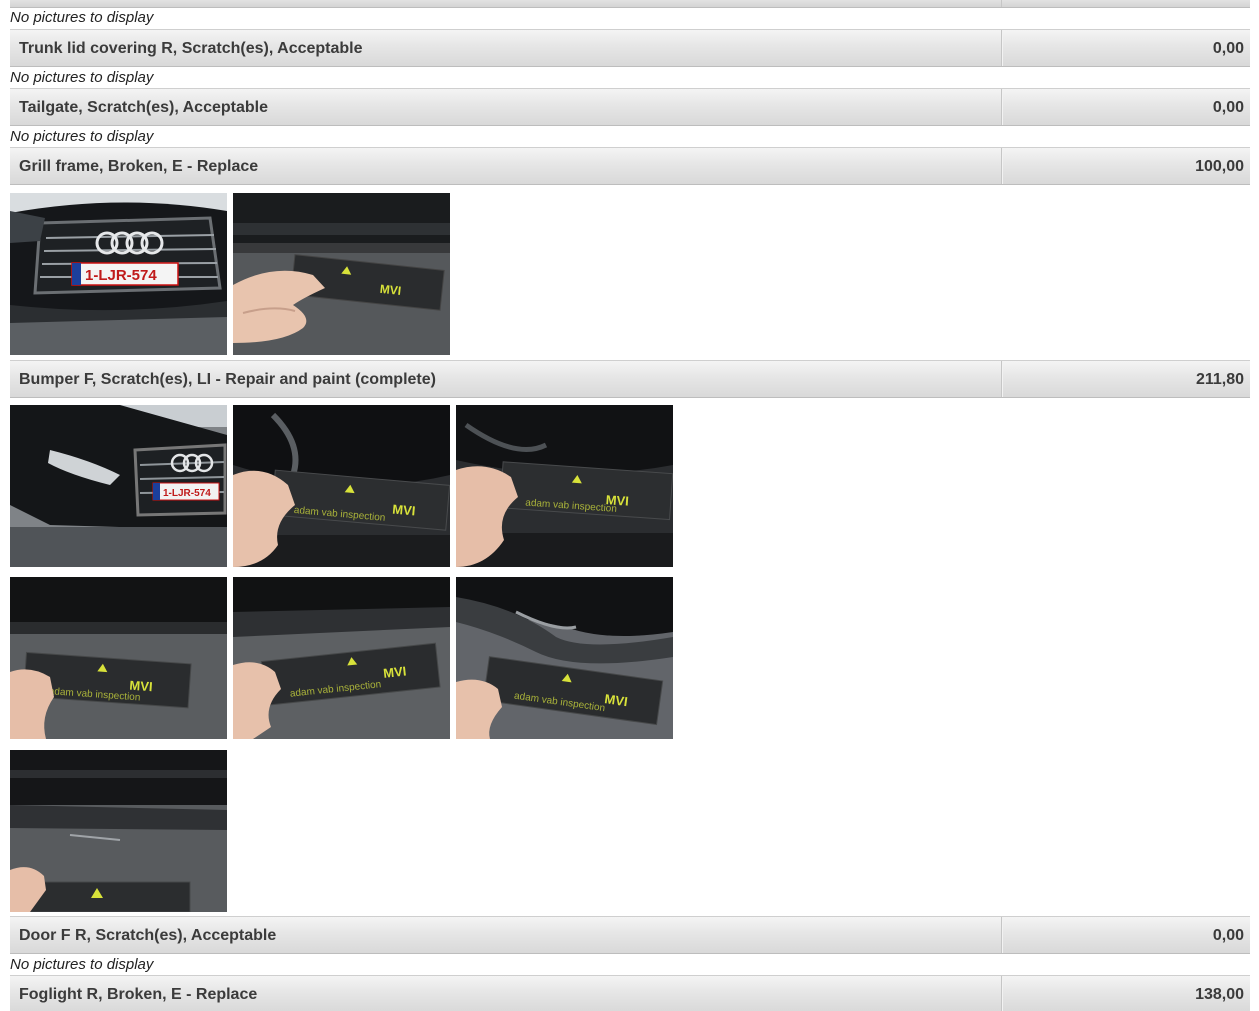 The height and width of the screenshot is (1011, 1259). I want to click on damage-item-row: Foglight R, Broken, E - Replace 138,00, so click(630, 993).